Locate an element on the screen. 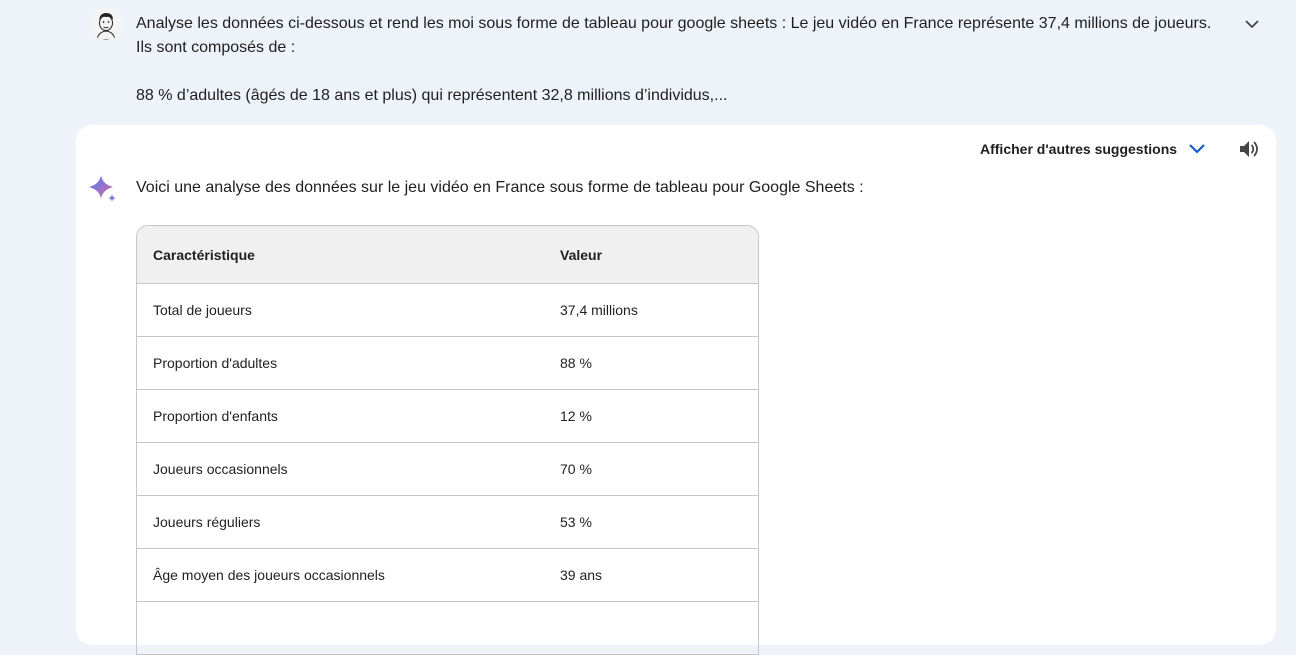 This screenshot has height=655, width=1296. table-row: Total de joueurs 37,4 millions is located at coordinates (447, 310).